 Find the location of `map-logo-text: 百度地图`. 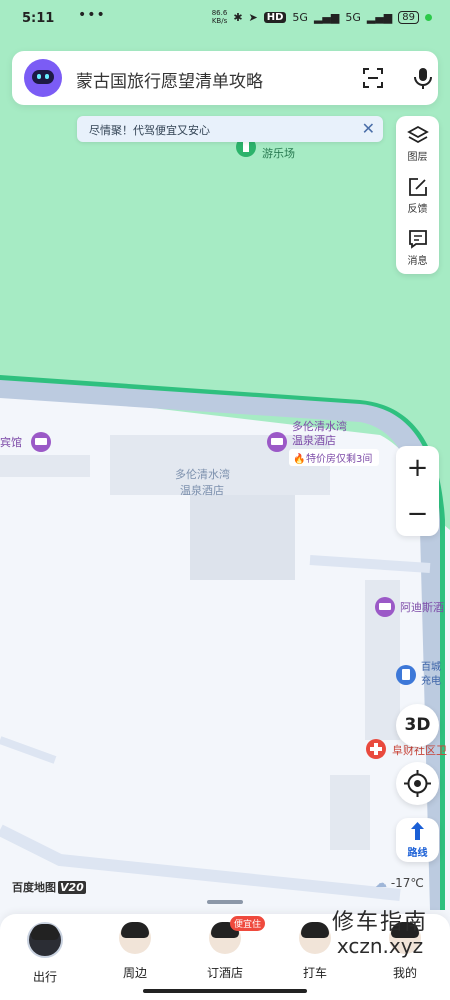

map-logo-text: 百度地图 is located at coordinates (34, 887).